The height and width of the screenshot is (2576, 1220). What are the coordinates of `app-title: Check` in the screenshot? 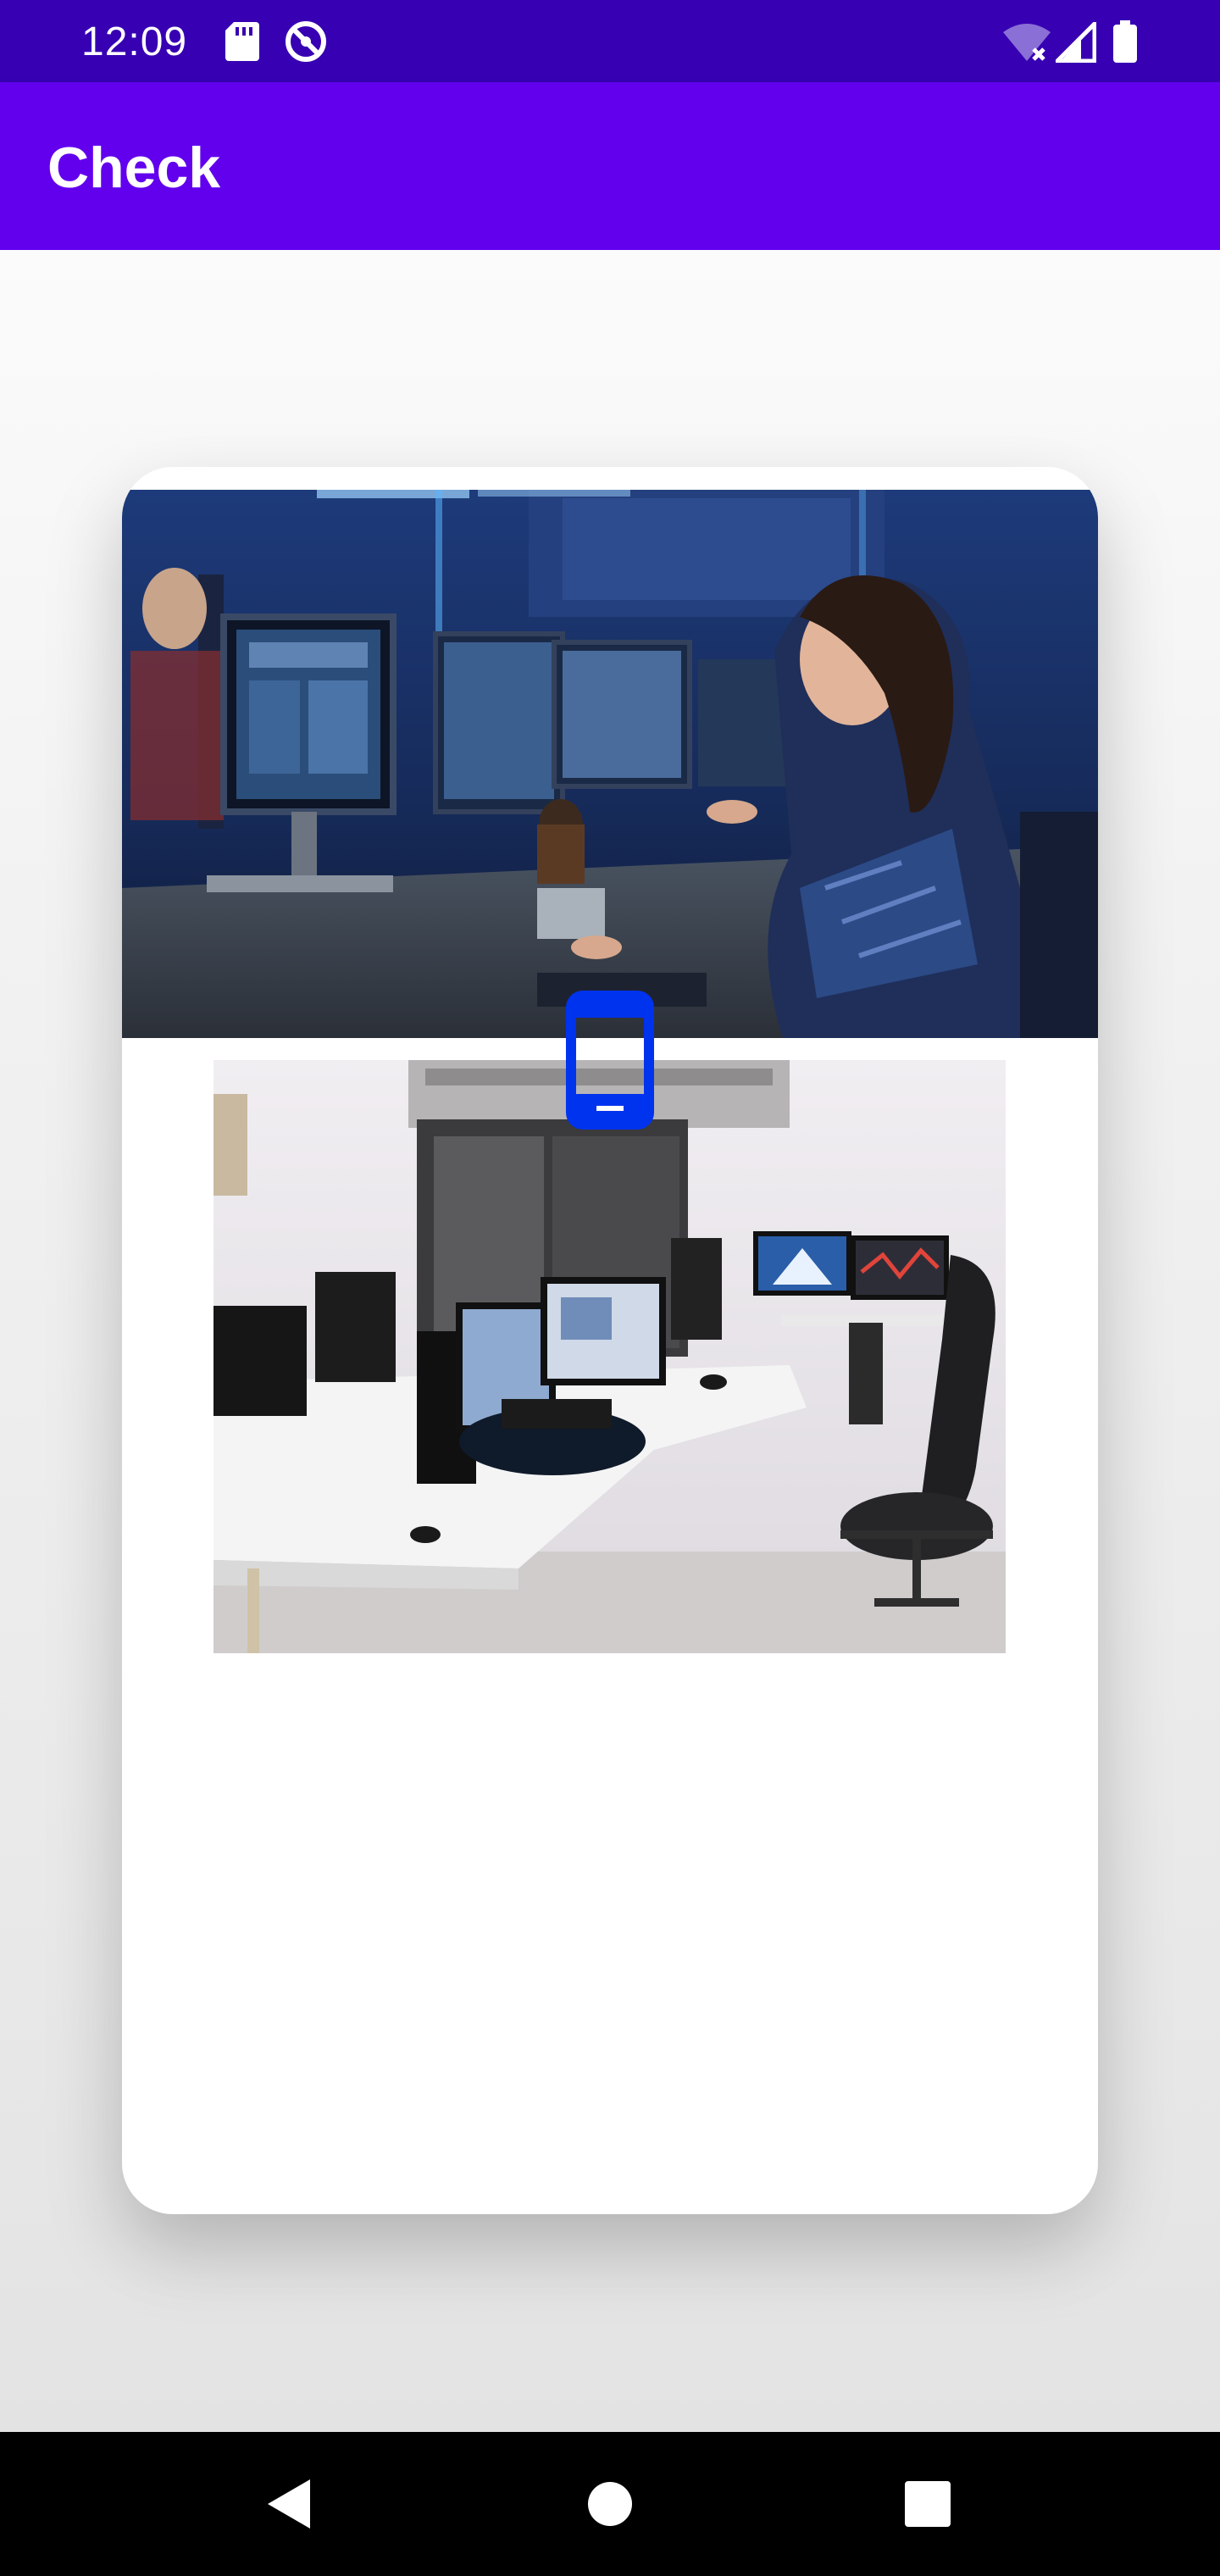 It's located at (134, 168).